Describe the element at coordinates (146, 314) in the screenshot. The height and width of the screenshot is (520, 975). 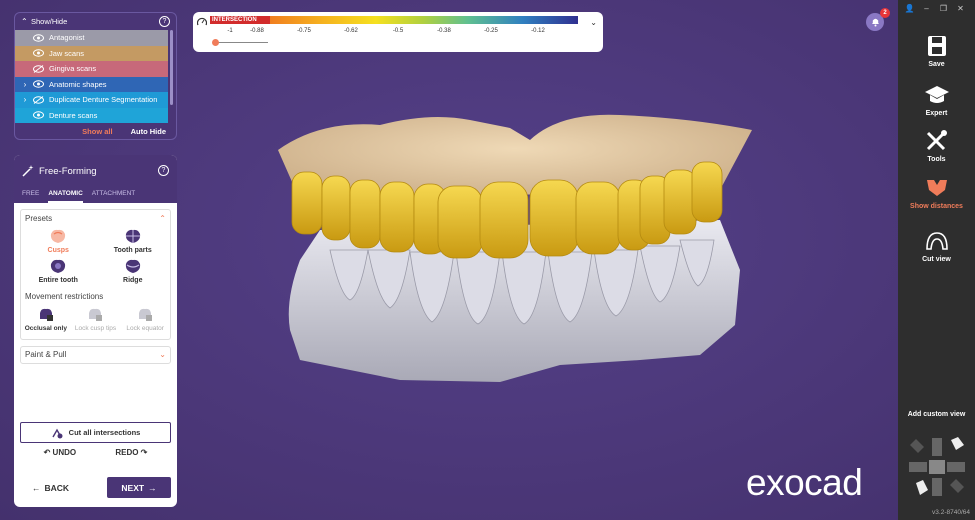
I see `lock-equator-icon` at that location.